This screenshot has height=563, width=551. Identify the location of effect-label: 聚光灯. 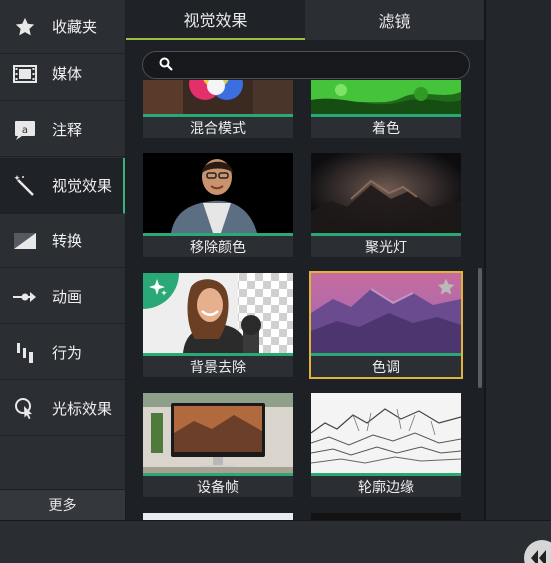
(386, 245).